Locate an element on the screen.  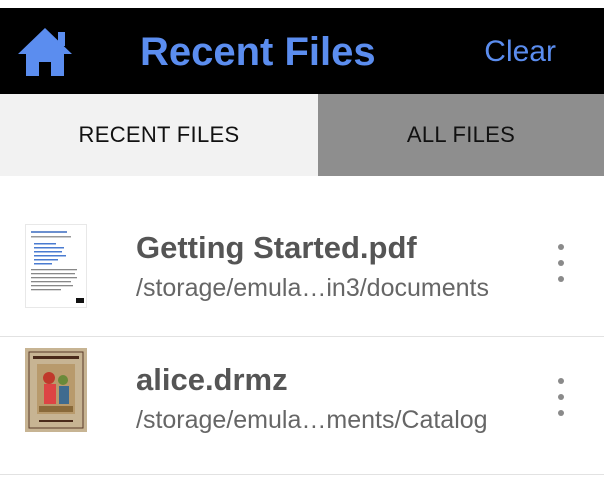
book-cover-image is located at coordinates (56, 390).